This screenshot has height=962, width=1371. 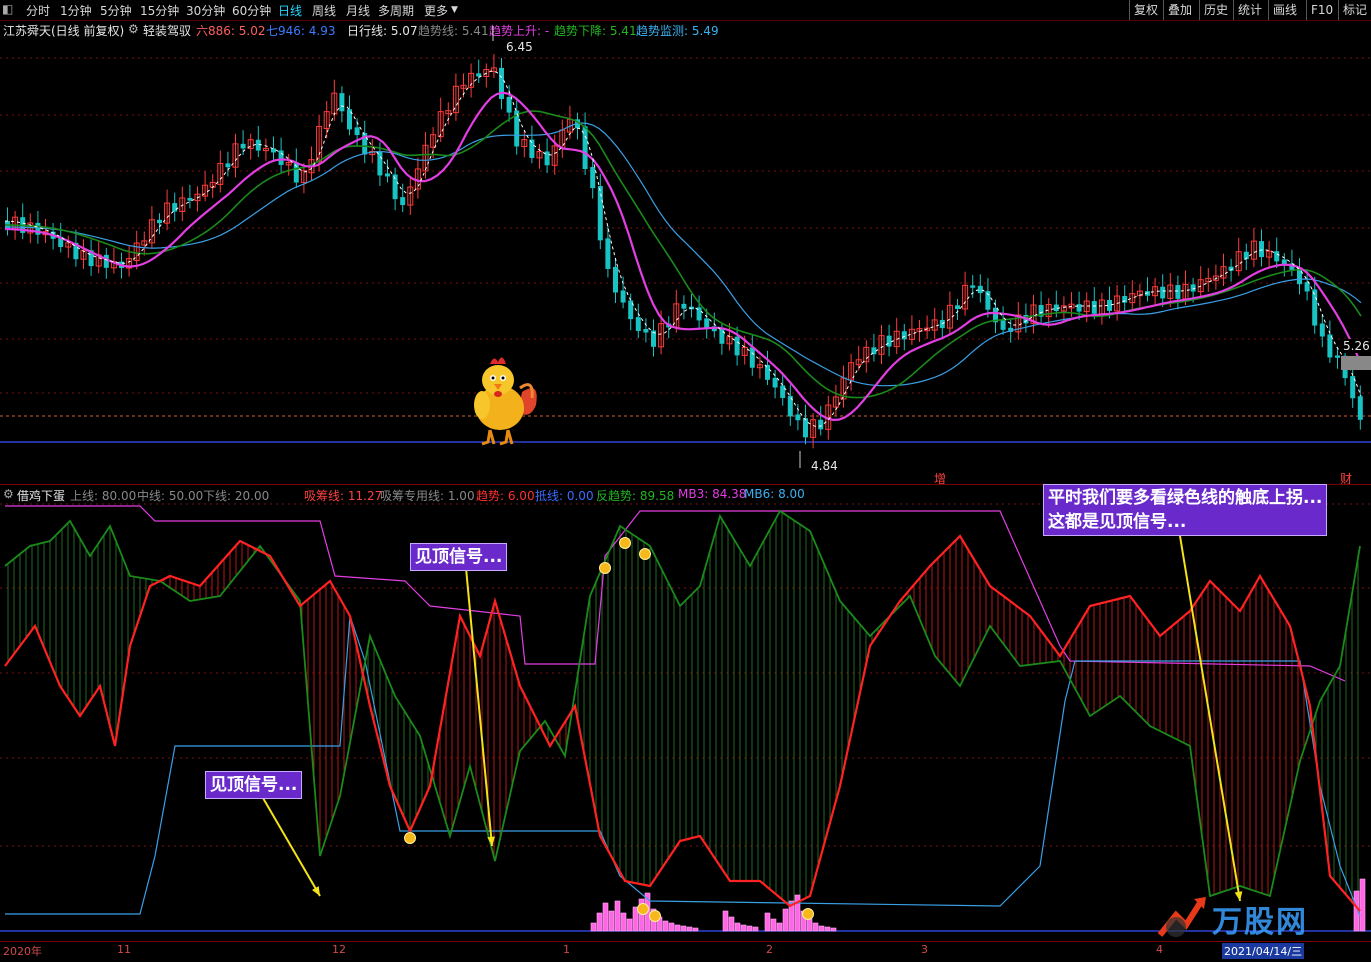 I want to click on annotation-arrow-line, so click(x=291, y=847).